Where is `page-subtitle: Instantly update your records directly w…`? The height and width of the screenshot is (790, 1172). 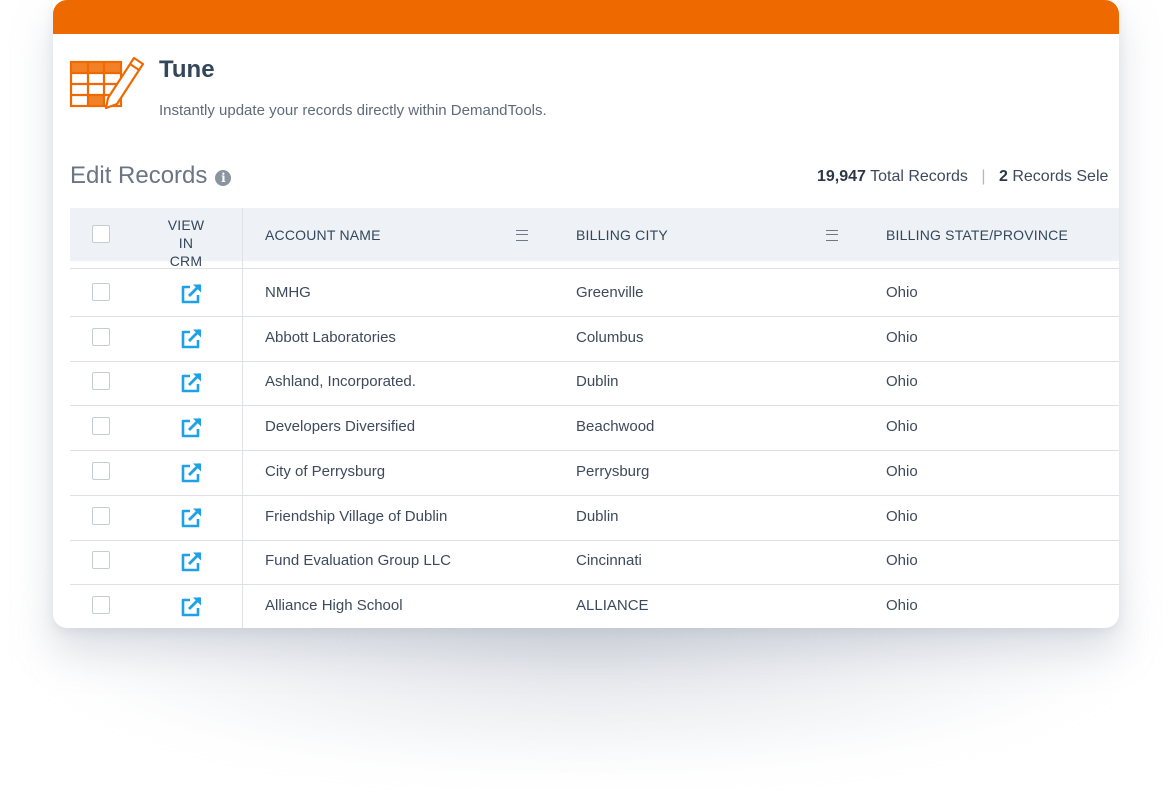 page-subtitle: Instantly update your records directly w… is located at coordinates (353, 110).